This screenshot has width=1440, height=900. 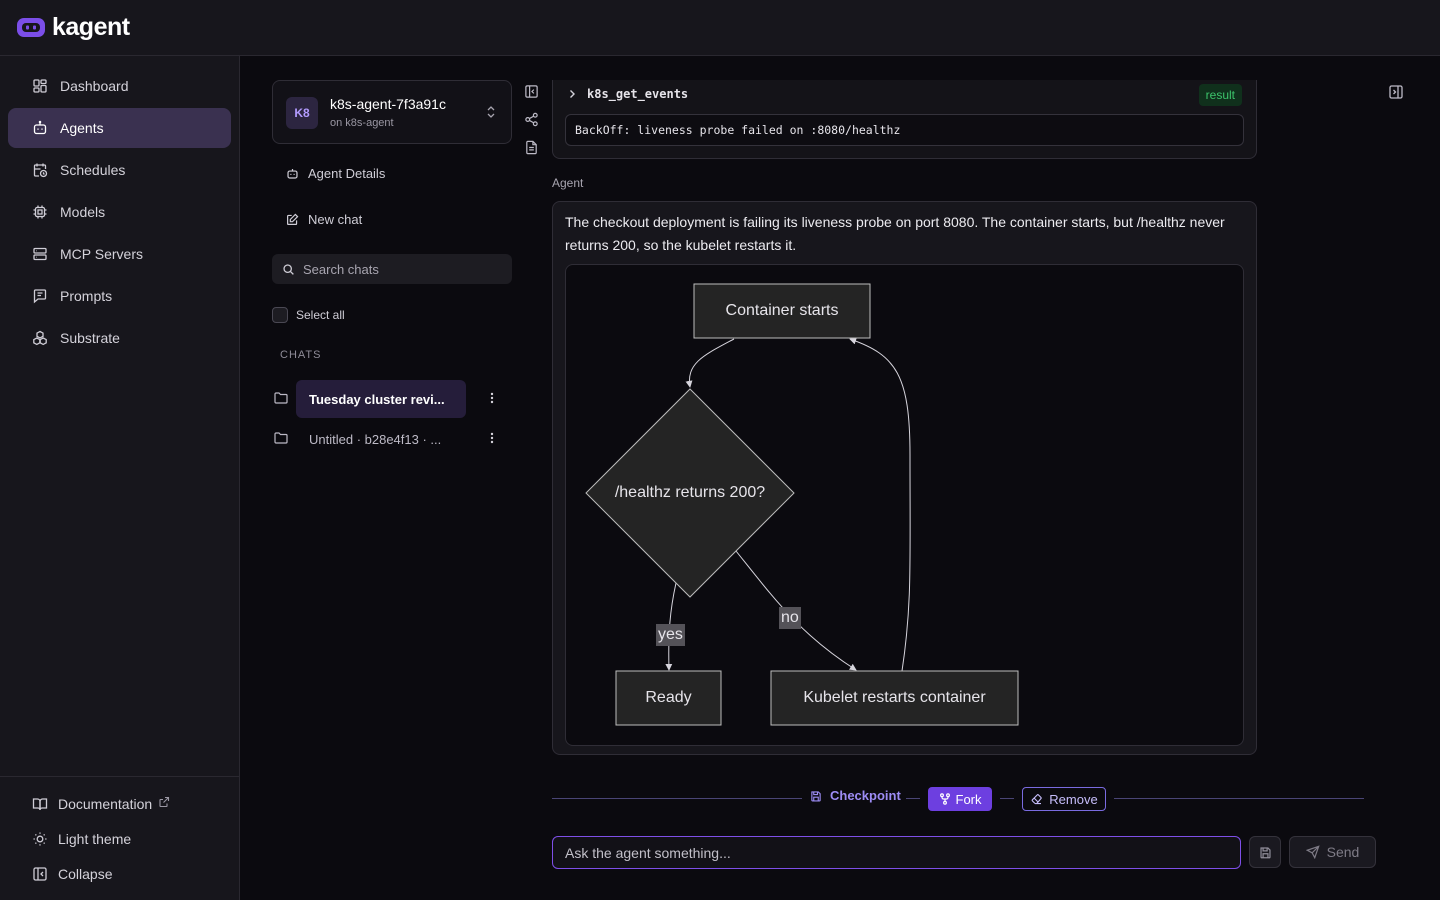 What do you see at coordinates (362, 123) in the screenshot?
I see `agent-namespace: on k8s-agent` at bounding box center [362, 123].